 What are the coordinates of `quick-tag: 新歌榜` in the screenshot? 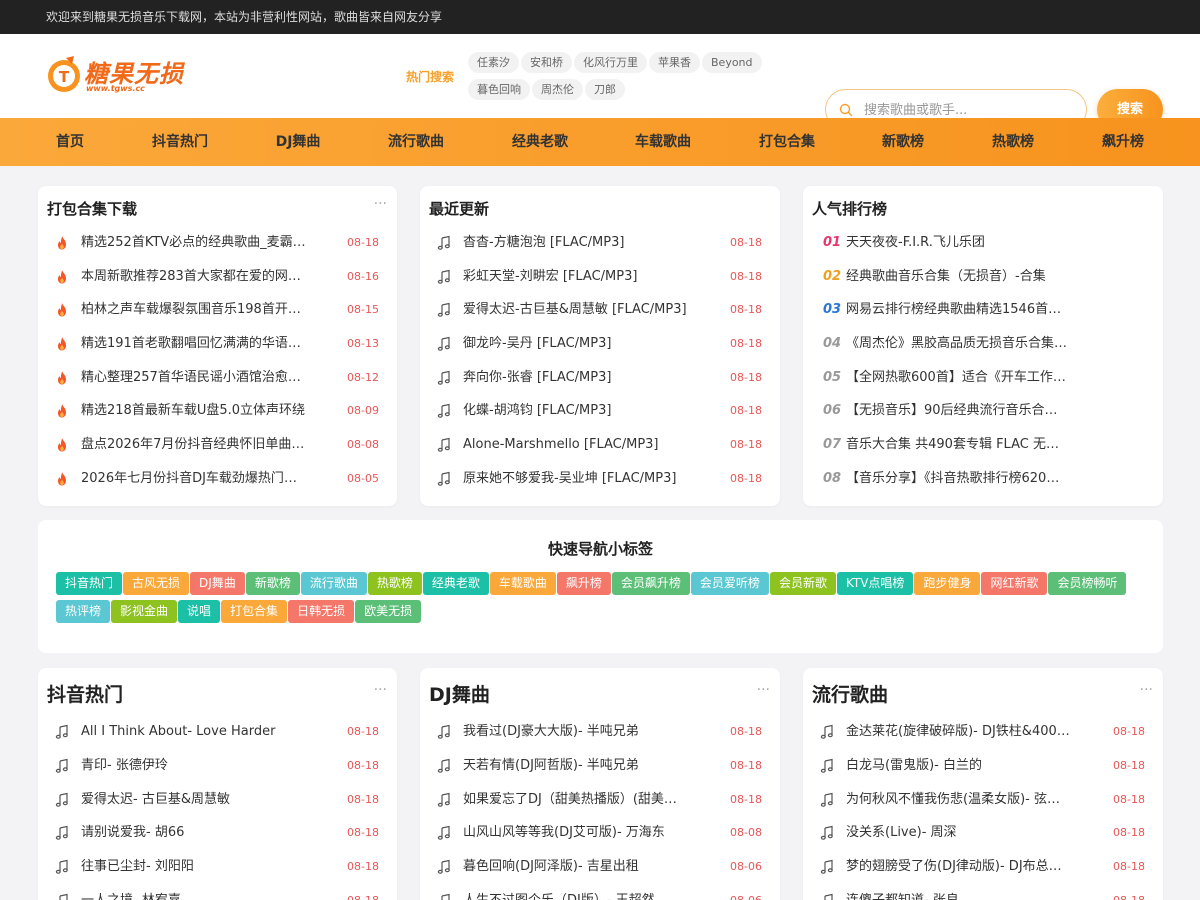 It's located at (272, 583).